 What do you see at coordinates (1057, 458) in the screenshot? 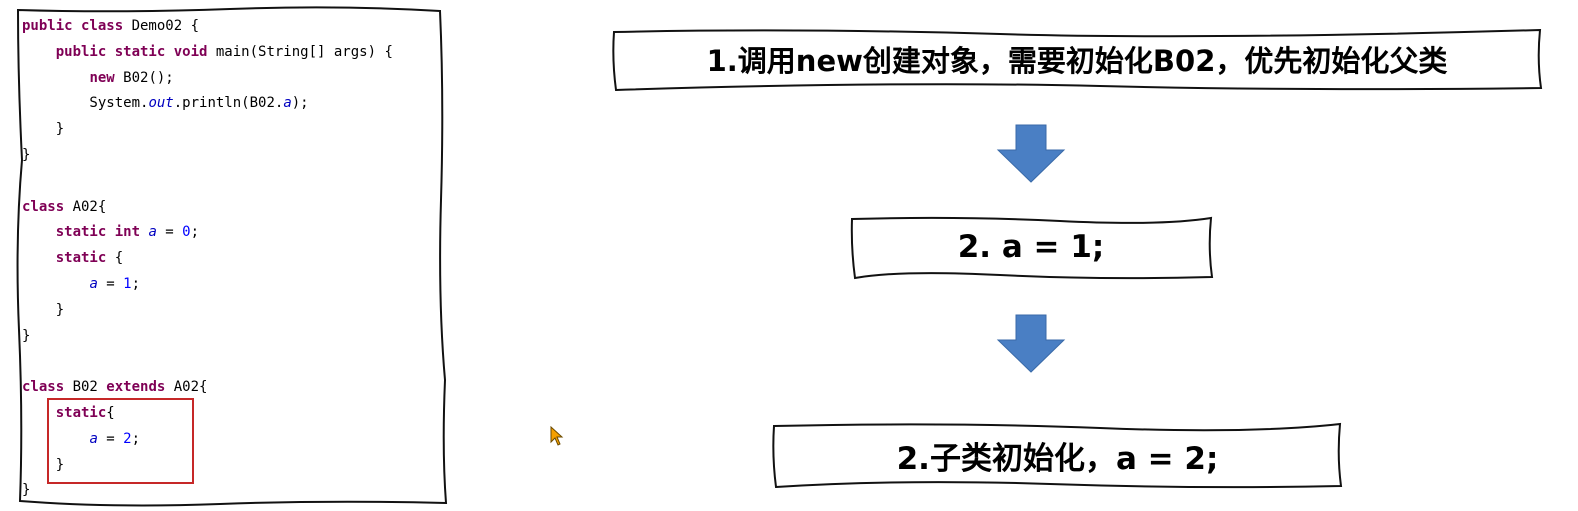
I see `step-3-text: 2.子类初始化，a = 2;` at bounding box center [1057, 458].